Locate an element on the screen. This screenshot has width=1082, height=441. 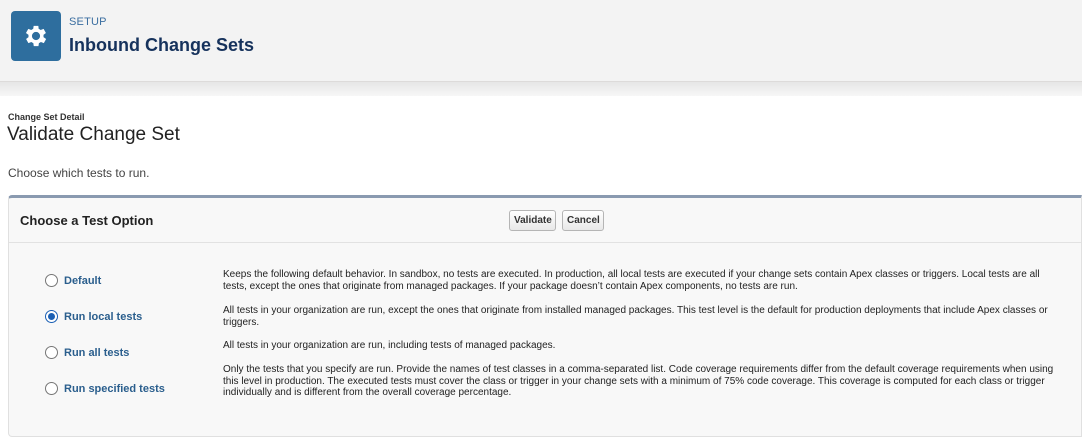
radio-run-local-tests is located at coordinates (51, 316).